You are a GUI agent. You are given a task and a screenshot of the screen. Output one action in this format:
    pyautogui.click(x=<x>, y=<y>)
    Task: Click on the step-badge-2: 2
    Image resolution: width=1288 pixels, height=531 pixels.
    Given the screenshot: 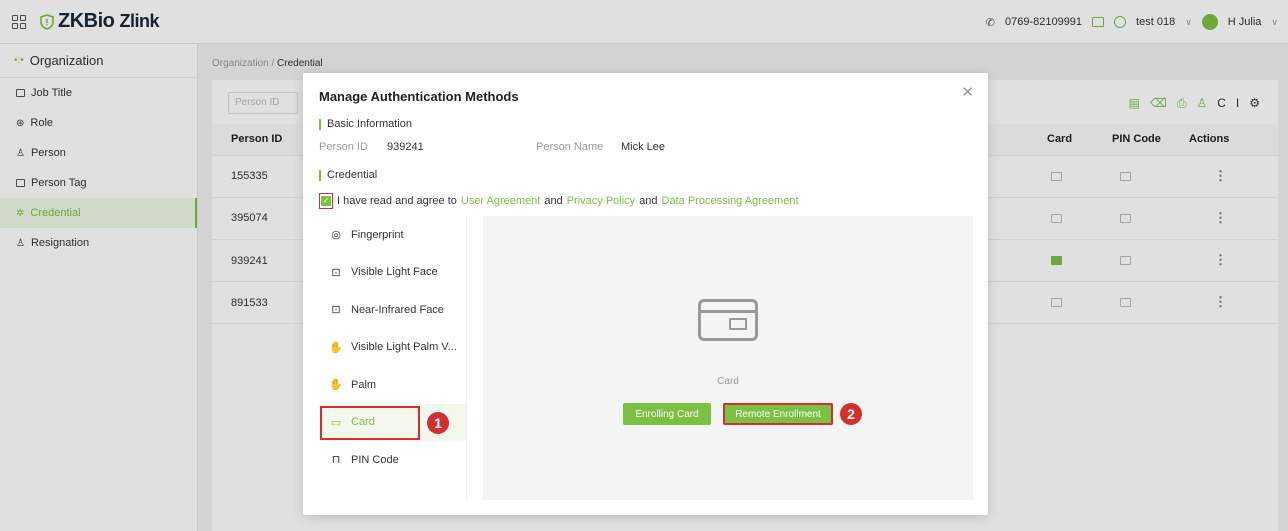 What is the action you would take?
    pyautogui.click(x=851, y=414)
    